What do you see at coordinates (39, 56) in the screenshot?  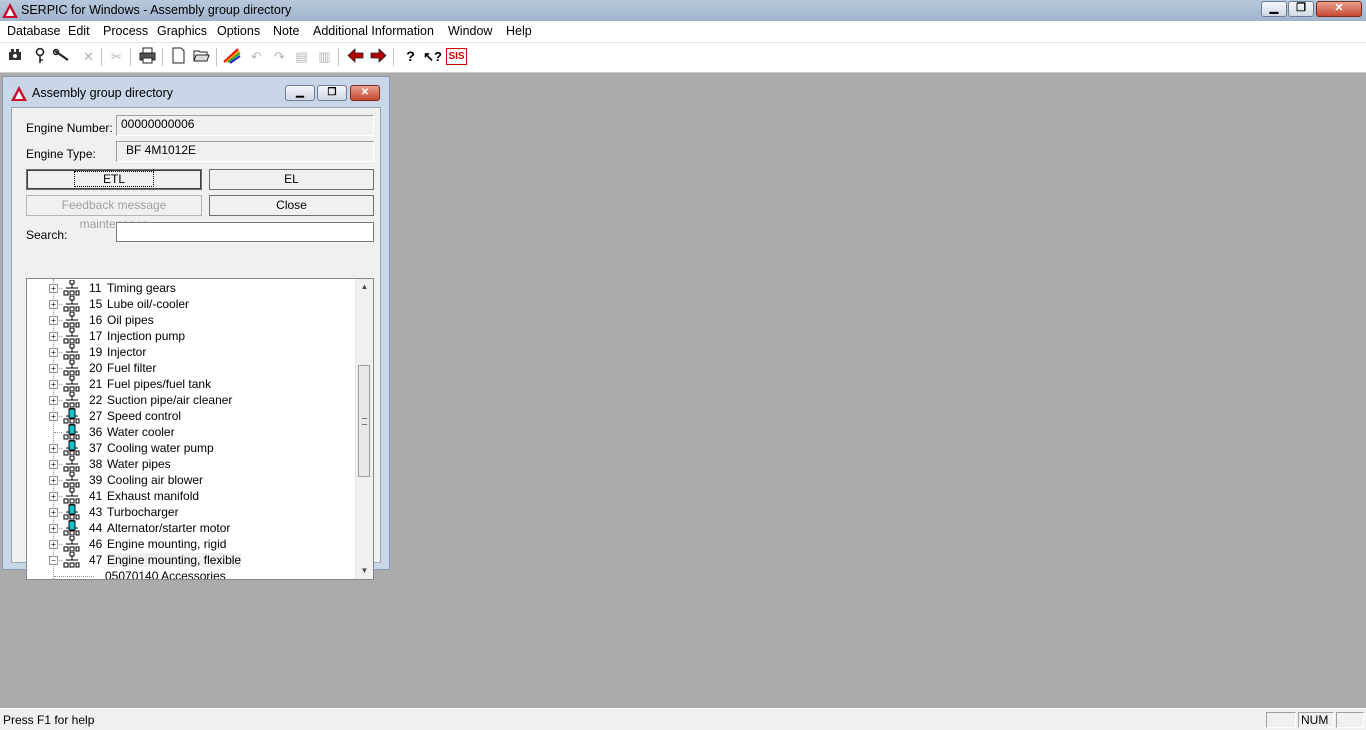 I see `key-icon` at bounding box center [39, 56].